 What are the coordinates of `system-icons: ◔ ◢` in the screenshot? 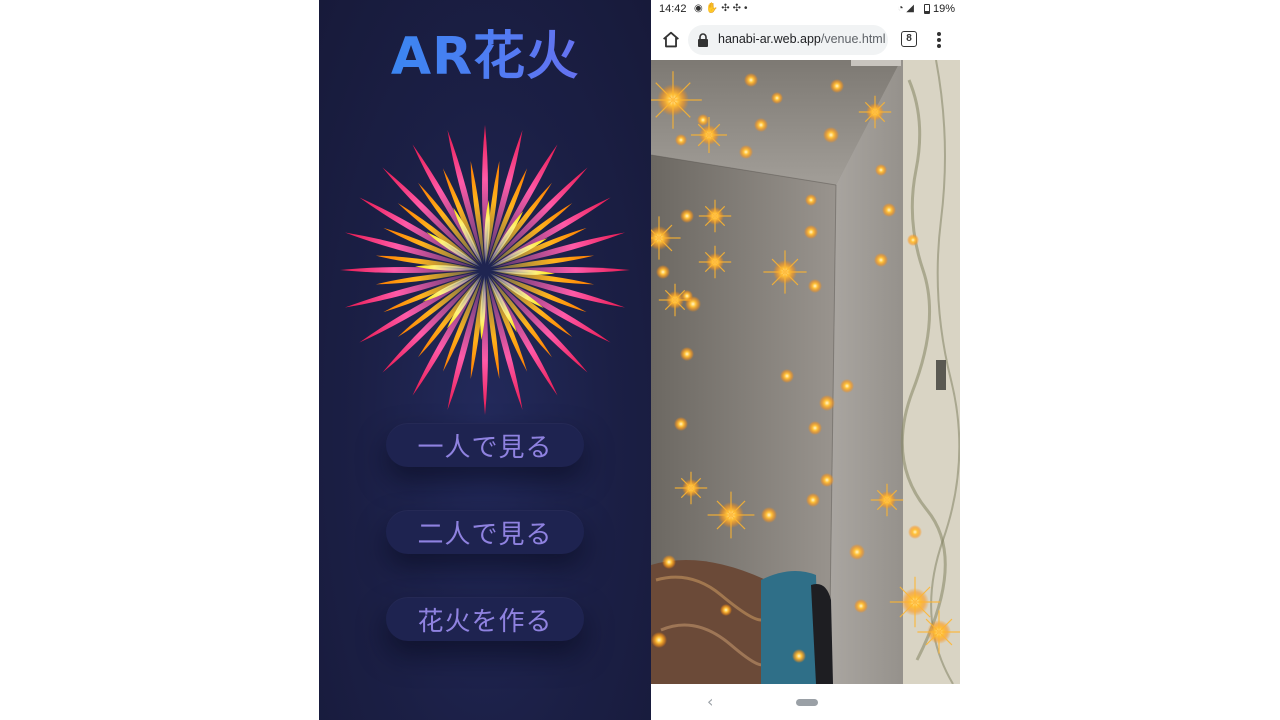 It's located at (905, 8).